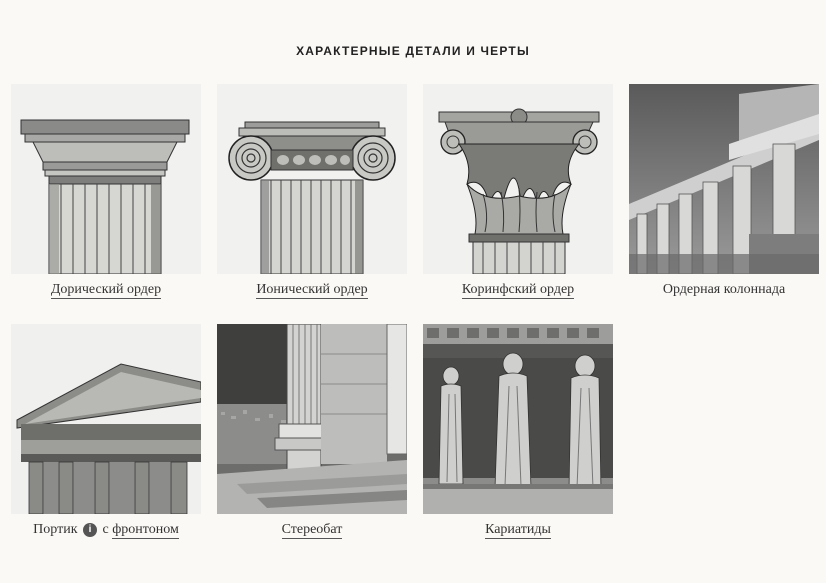  I want to click on card-doric-order: Дорический ордер, so click(106, 191).